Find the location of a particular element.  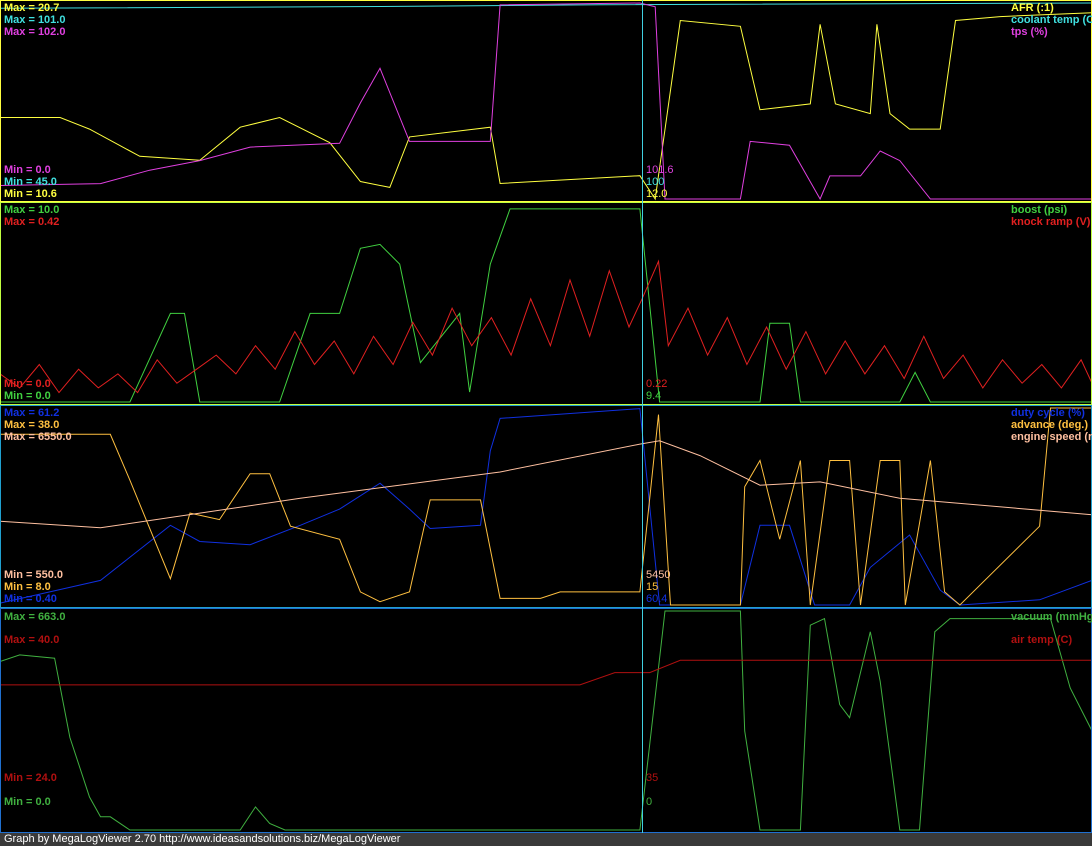

max-value: 663.0 is located at coordinates (51, 617).